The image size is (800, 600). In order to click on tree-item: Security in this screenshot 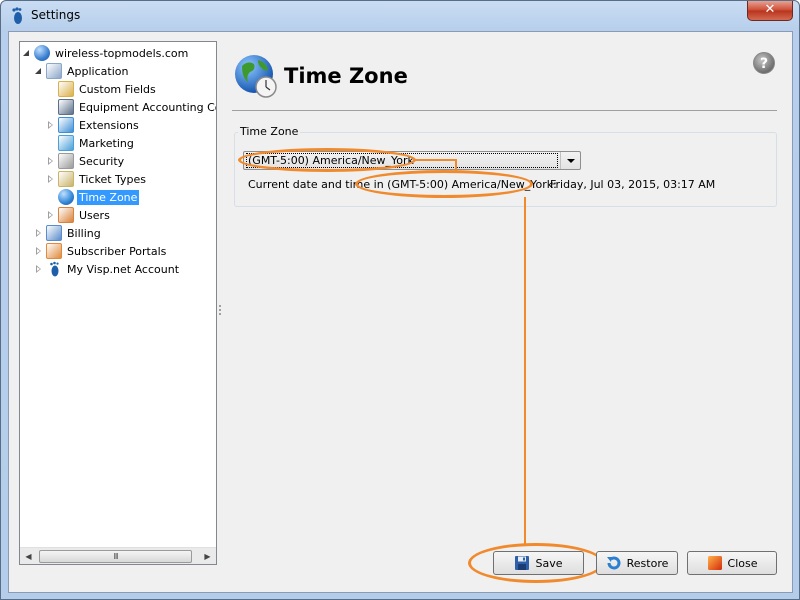, I will do `click(86, 161)`.